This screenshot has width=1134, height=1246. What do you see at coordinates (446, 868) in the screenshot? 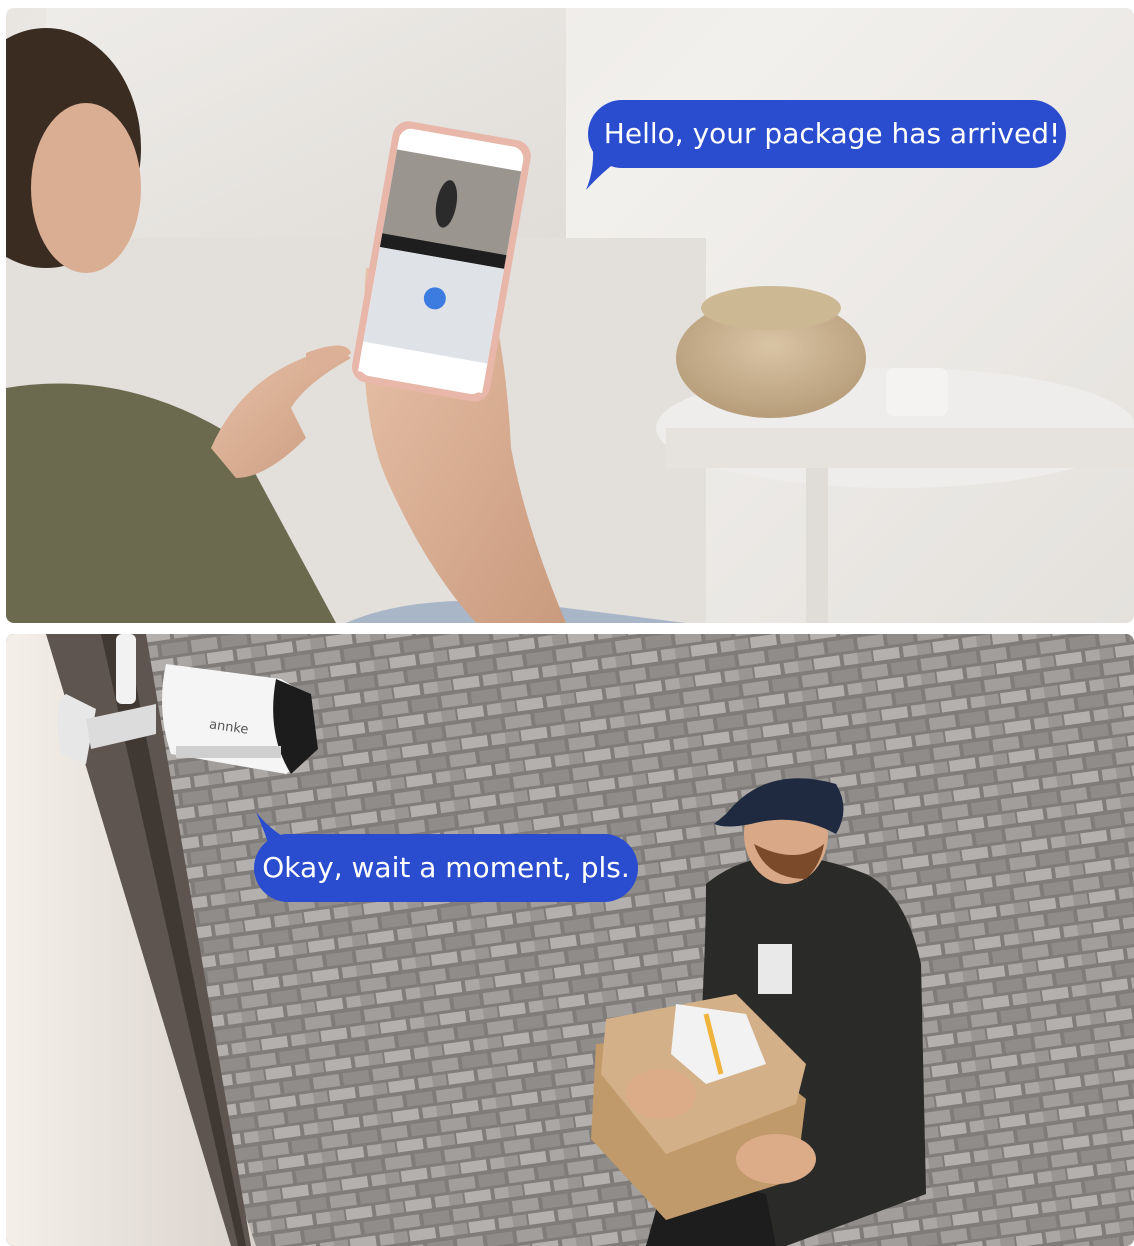
I see `speech-bubble-bottom: Okay, wait a moment, pls.` at bounding box center [446, 868].